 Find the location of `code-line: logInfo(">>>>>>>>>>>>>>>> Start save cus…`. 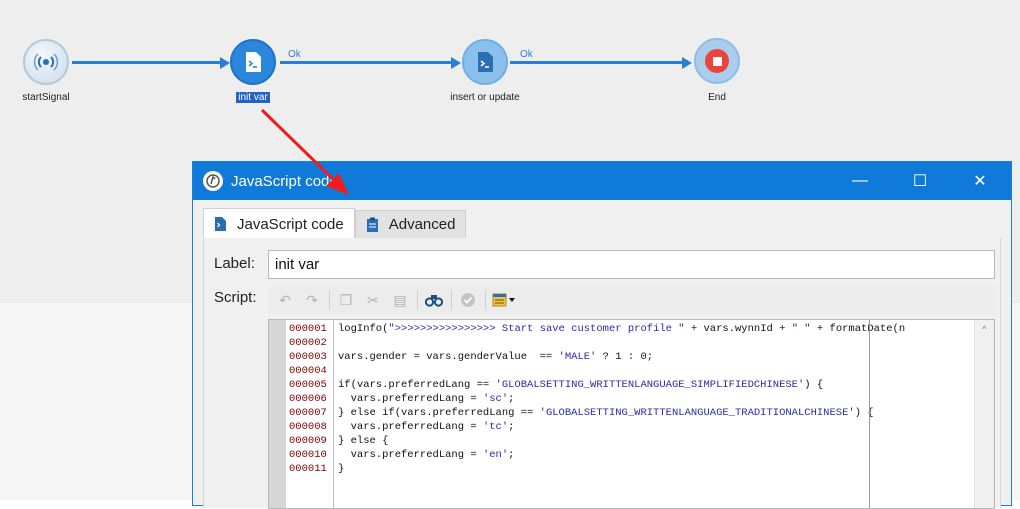

code-line: logInfo(">>>>>>>>>>>>>>>> Start save cus… is located at coordinates (622, 329).